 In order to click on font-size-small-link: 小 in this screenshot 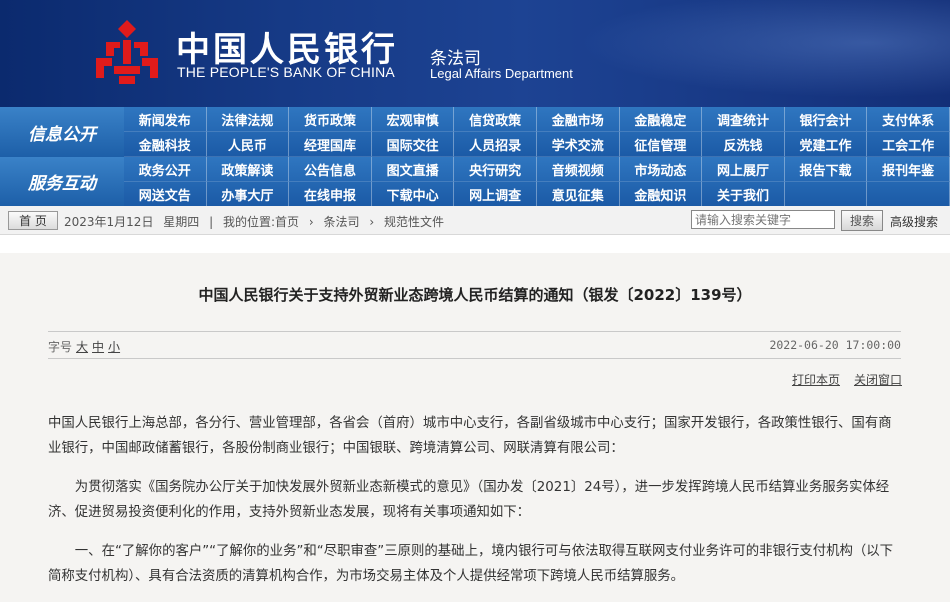, I will do `click(114, 347)`.